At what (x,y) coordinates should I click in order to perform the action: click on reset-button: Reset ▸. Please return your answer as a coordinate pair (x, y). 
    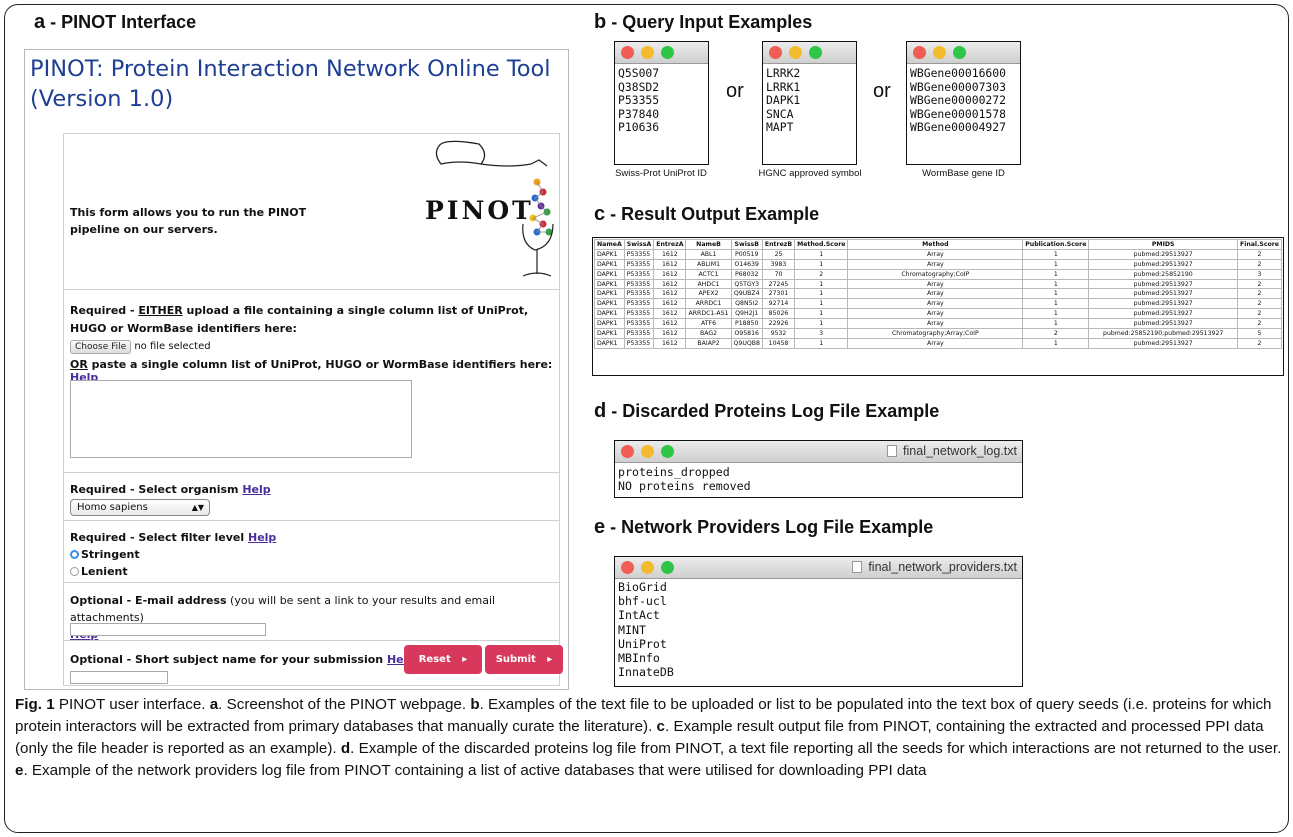
    Looking at the image, I should click on (443, 659).